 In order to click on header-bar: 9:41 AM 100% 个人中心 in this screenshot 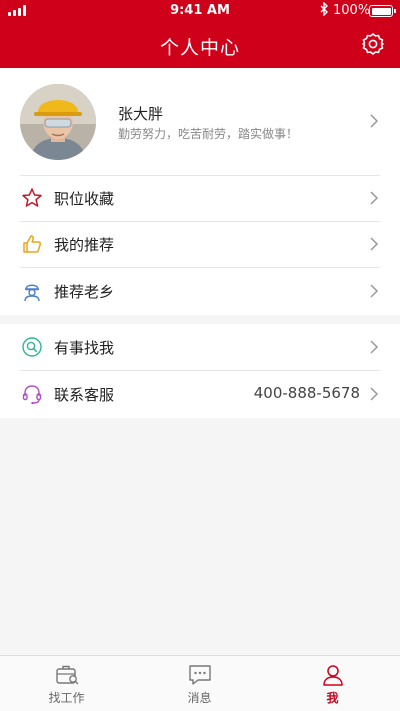, I will do `click(200, 34)`.